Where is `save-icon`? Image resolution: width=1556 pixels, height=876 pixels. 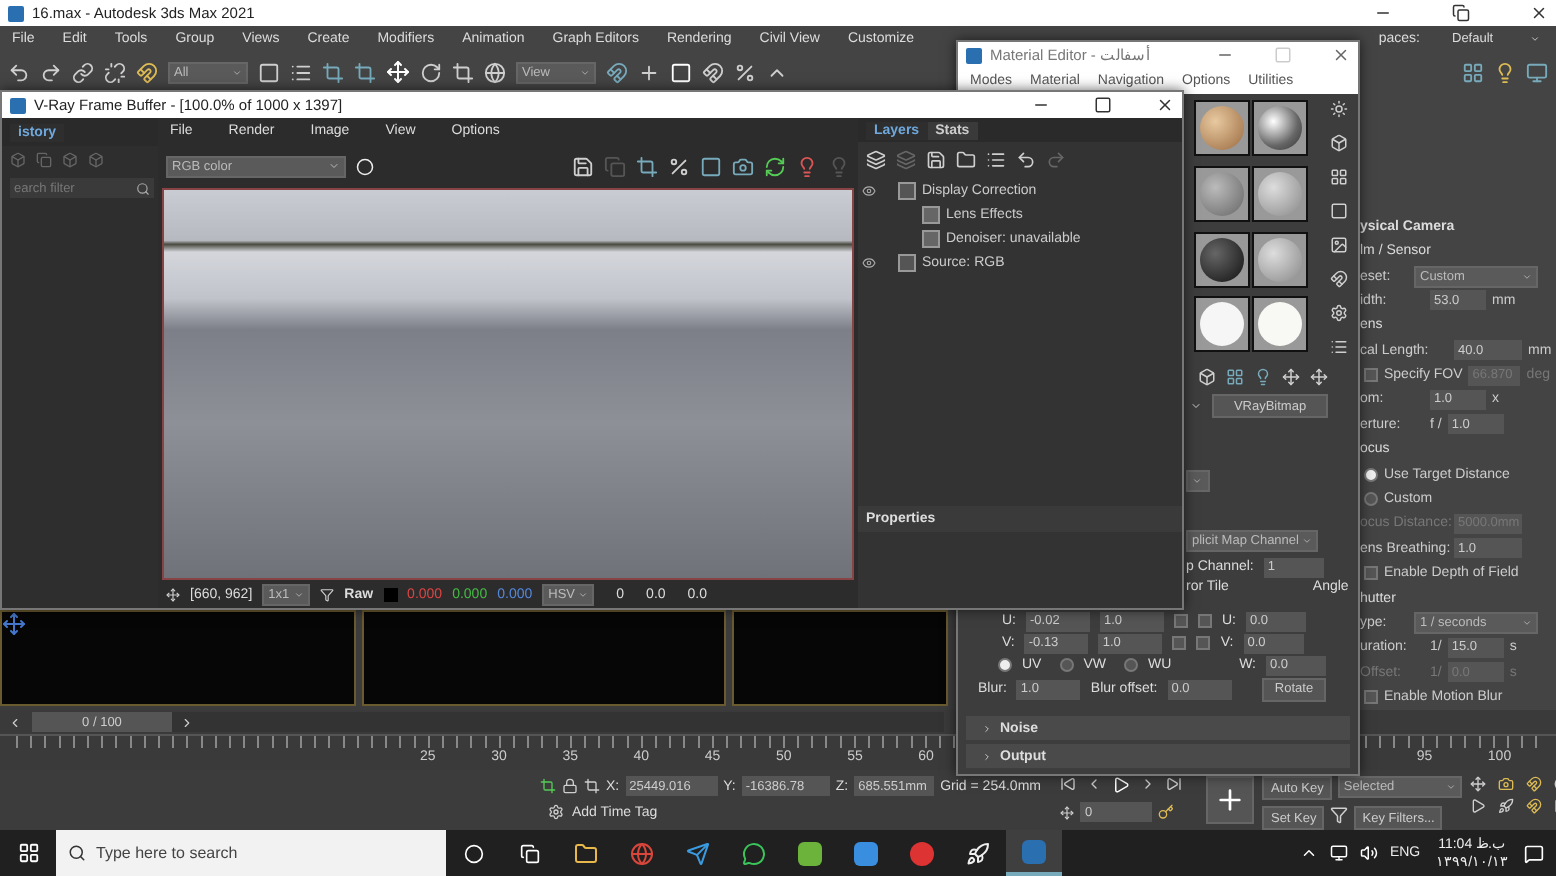 save-icon is located at coordinates (583, 166).